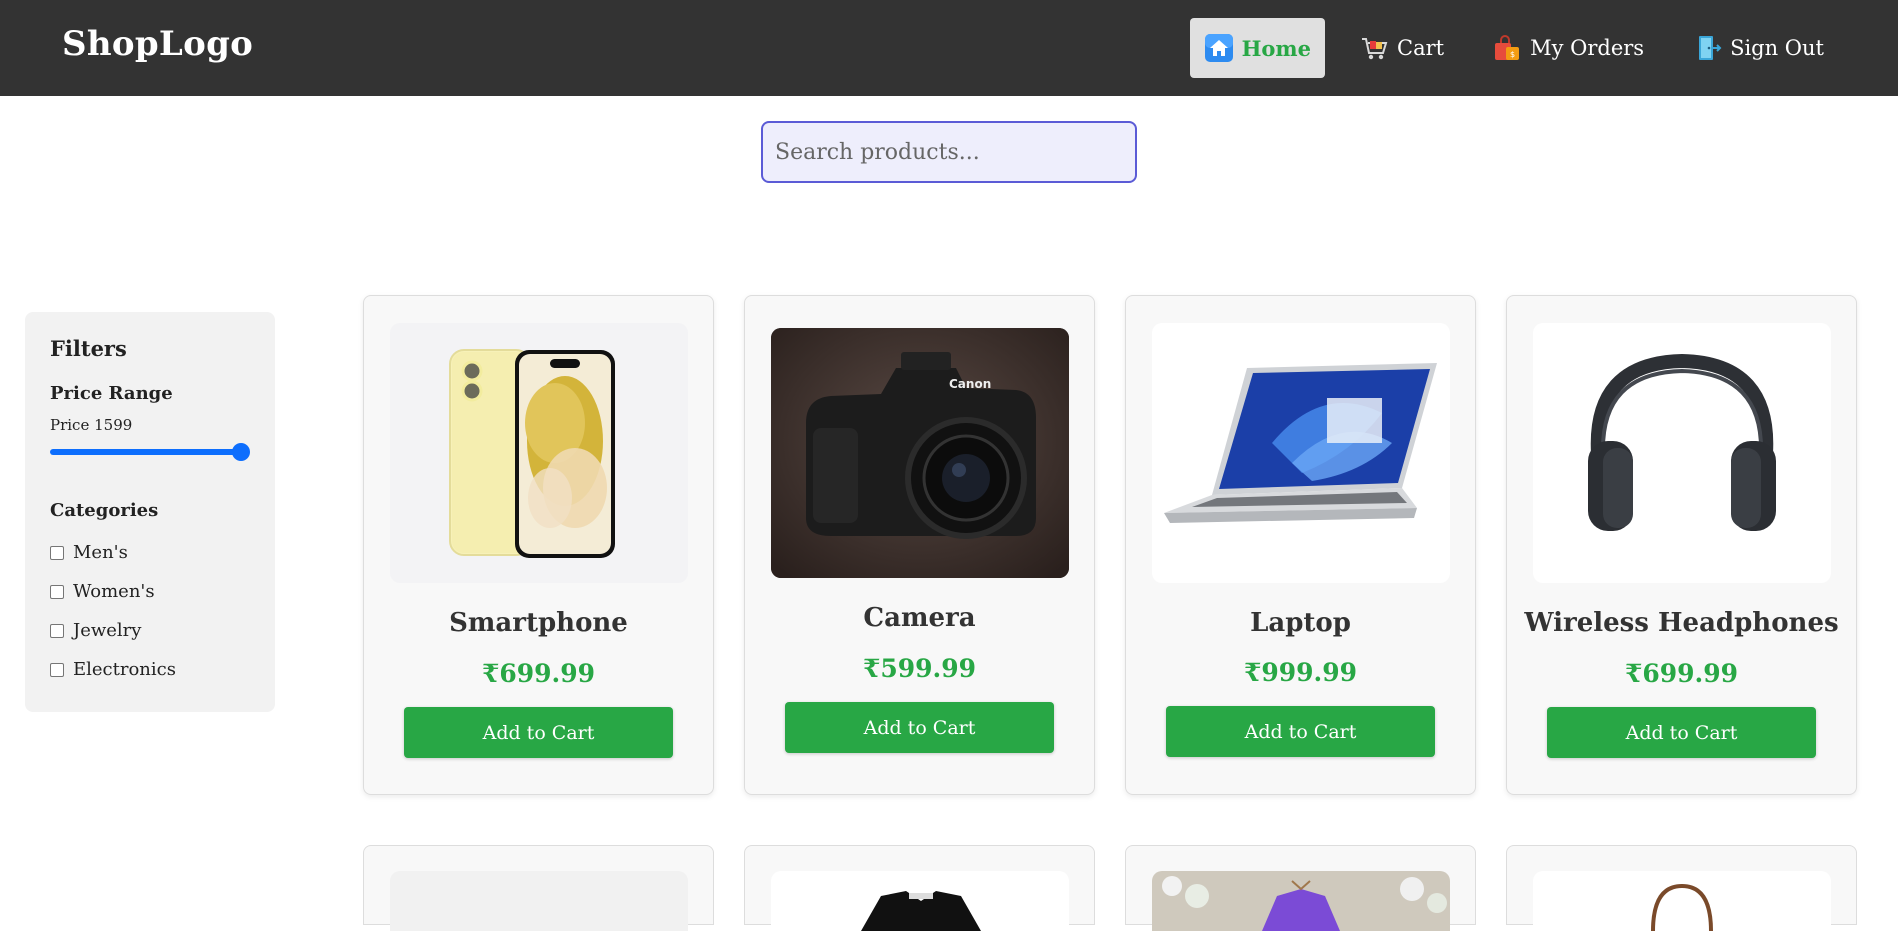 This screenshot has height=931, width=1898. I want to click on navbar: ShopLogo Home Cart $ My Orders Sign Out, so click(949, 48).